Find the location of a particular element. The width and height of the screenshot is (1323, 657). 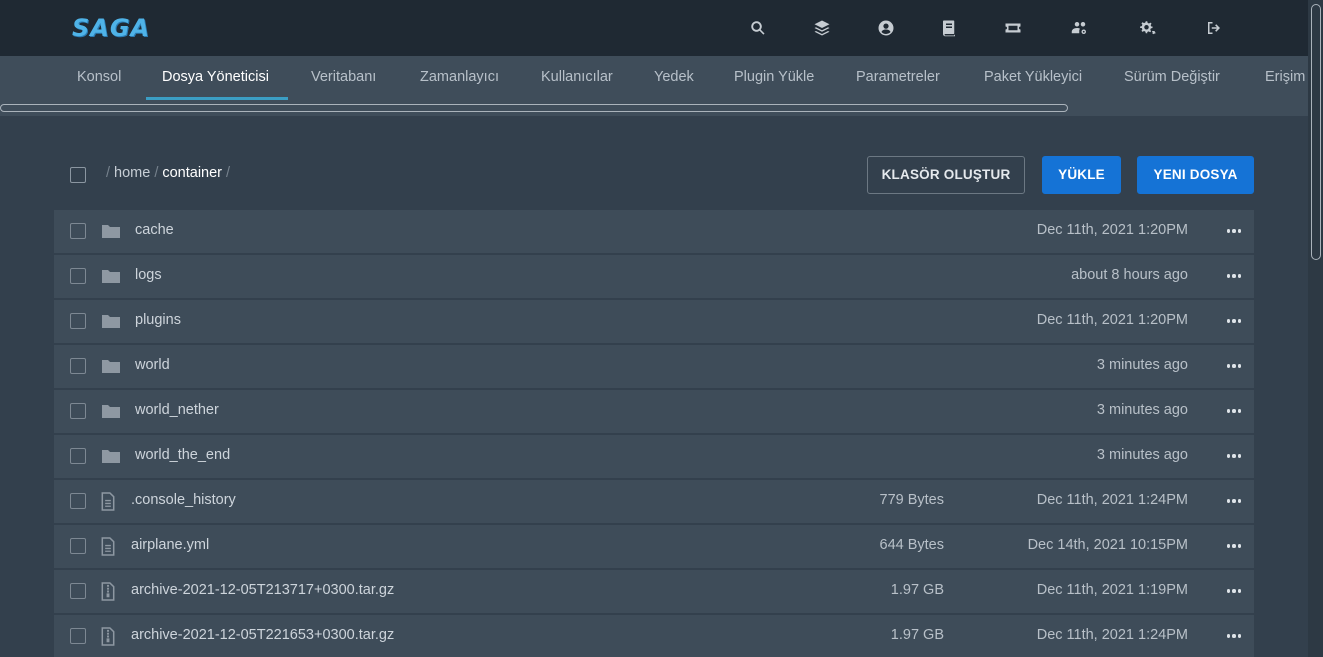

breadcrumb-current: container is located at coordinates (192, 173).